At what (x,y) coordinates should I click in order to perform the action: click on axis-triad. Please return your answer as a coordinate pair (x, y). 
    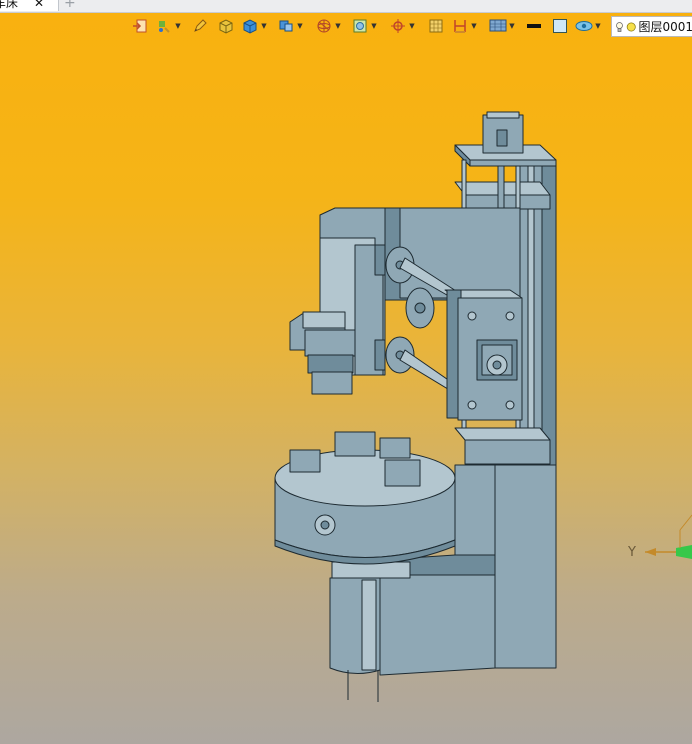
    Looking at the image, I should click on (668, 536).